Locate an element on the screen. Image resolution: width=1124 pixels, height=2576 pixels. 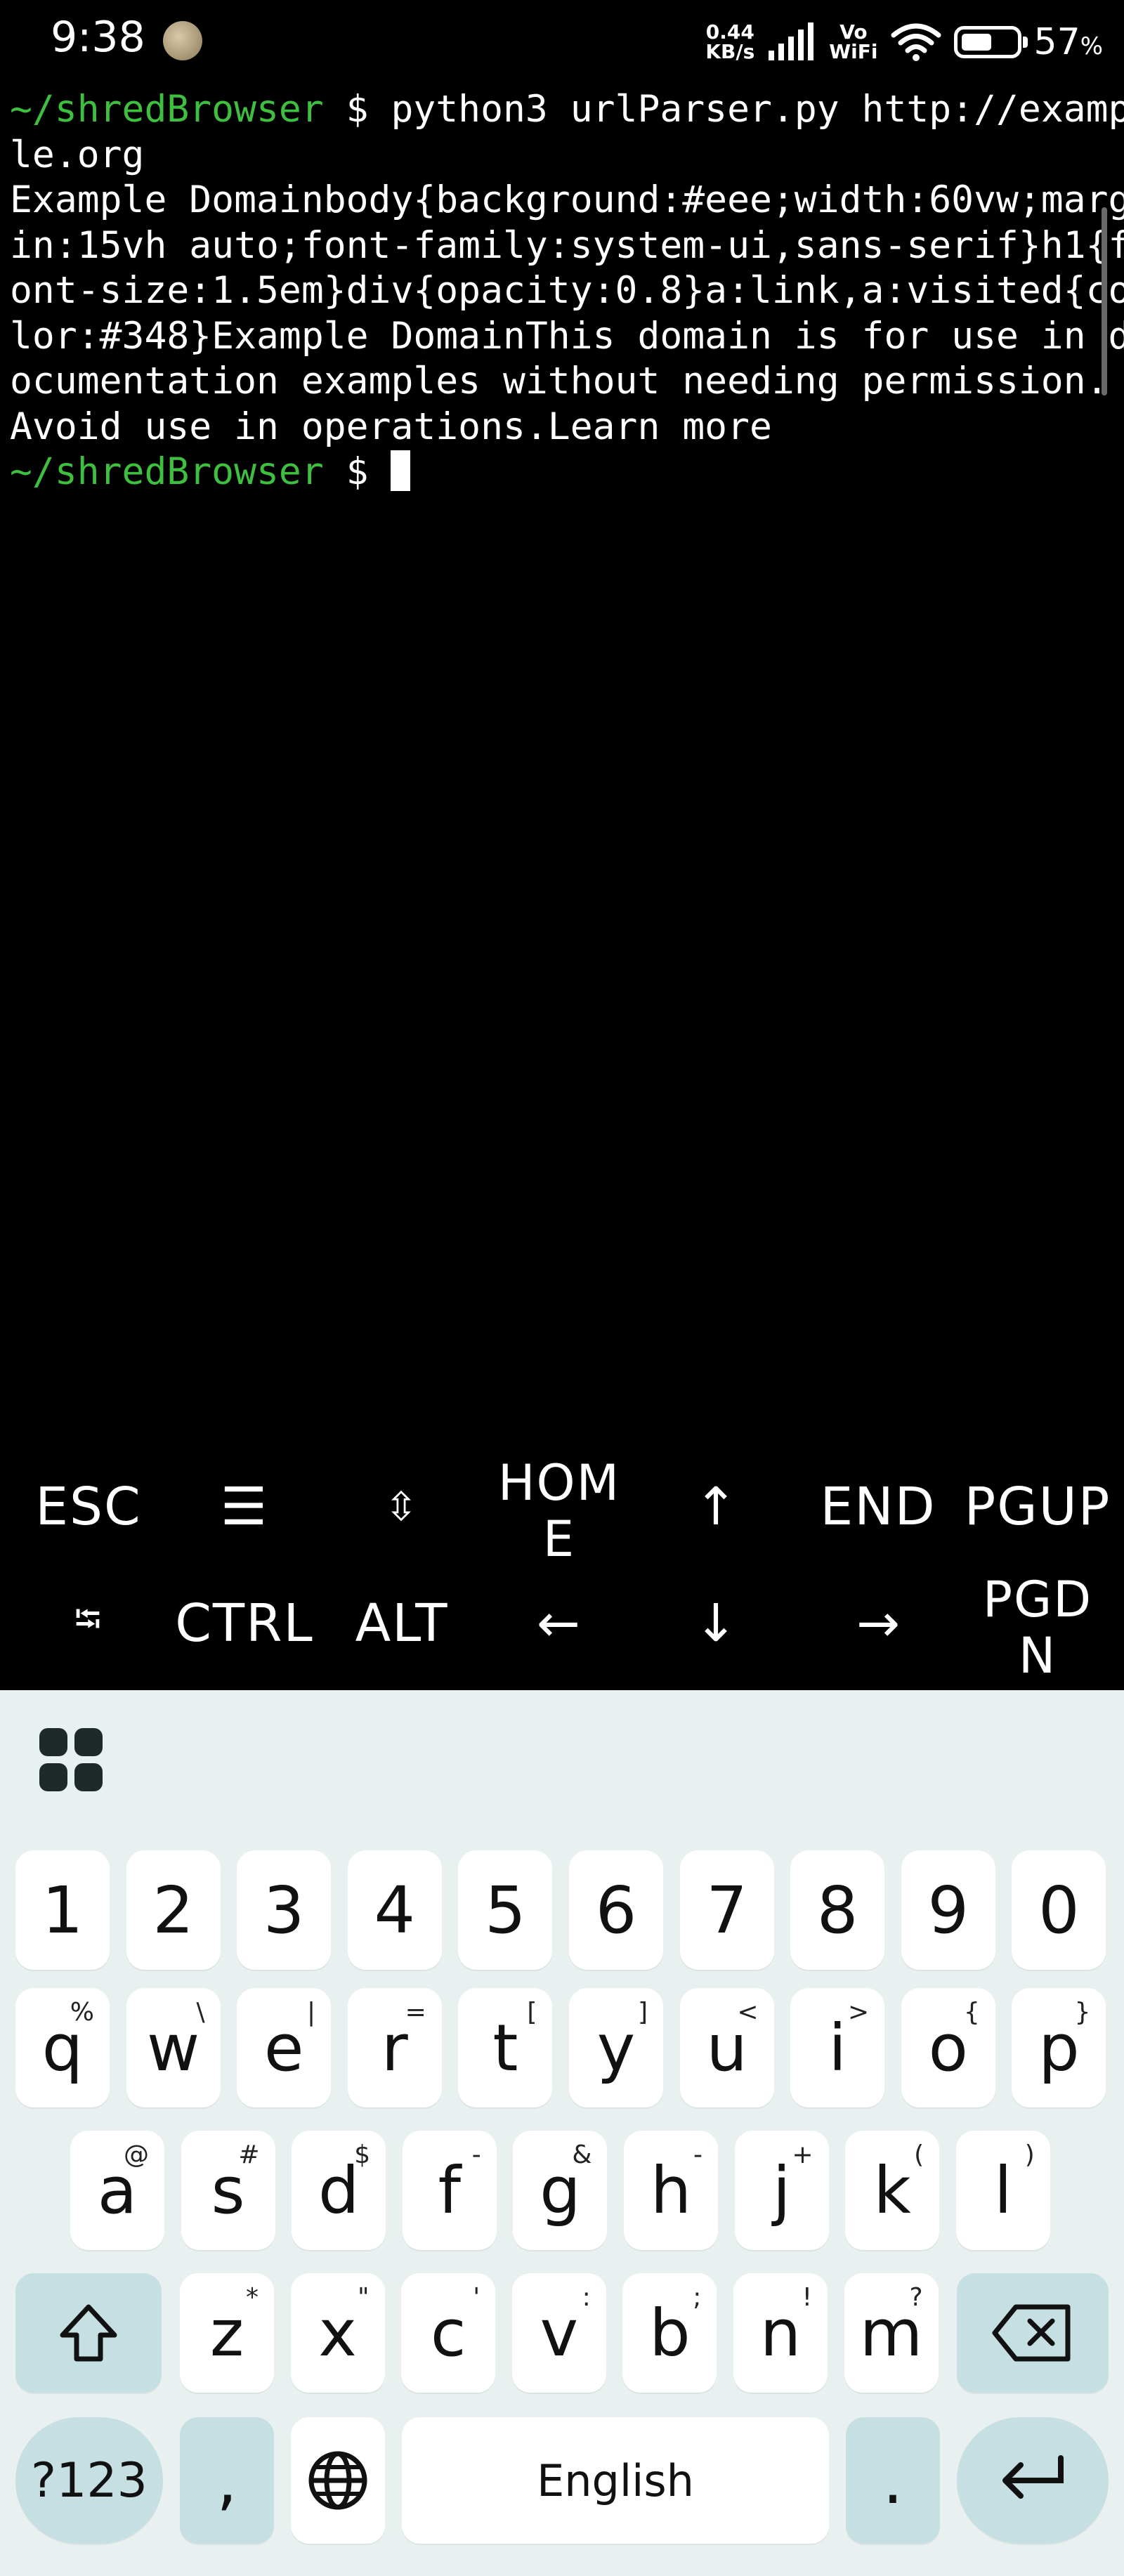
updown-arrow-icon: ⇳ is located at coordinates (402, 1507).